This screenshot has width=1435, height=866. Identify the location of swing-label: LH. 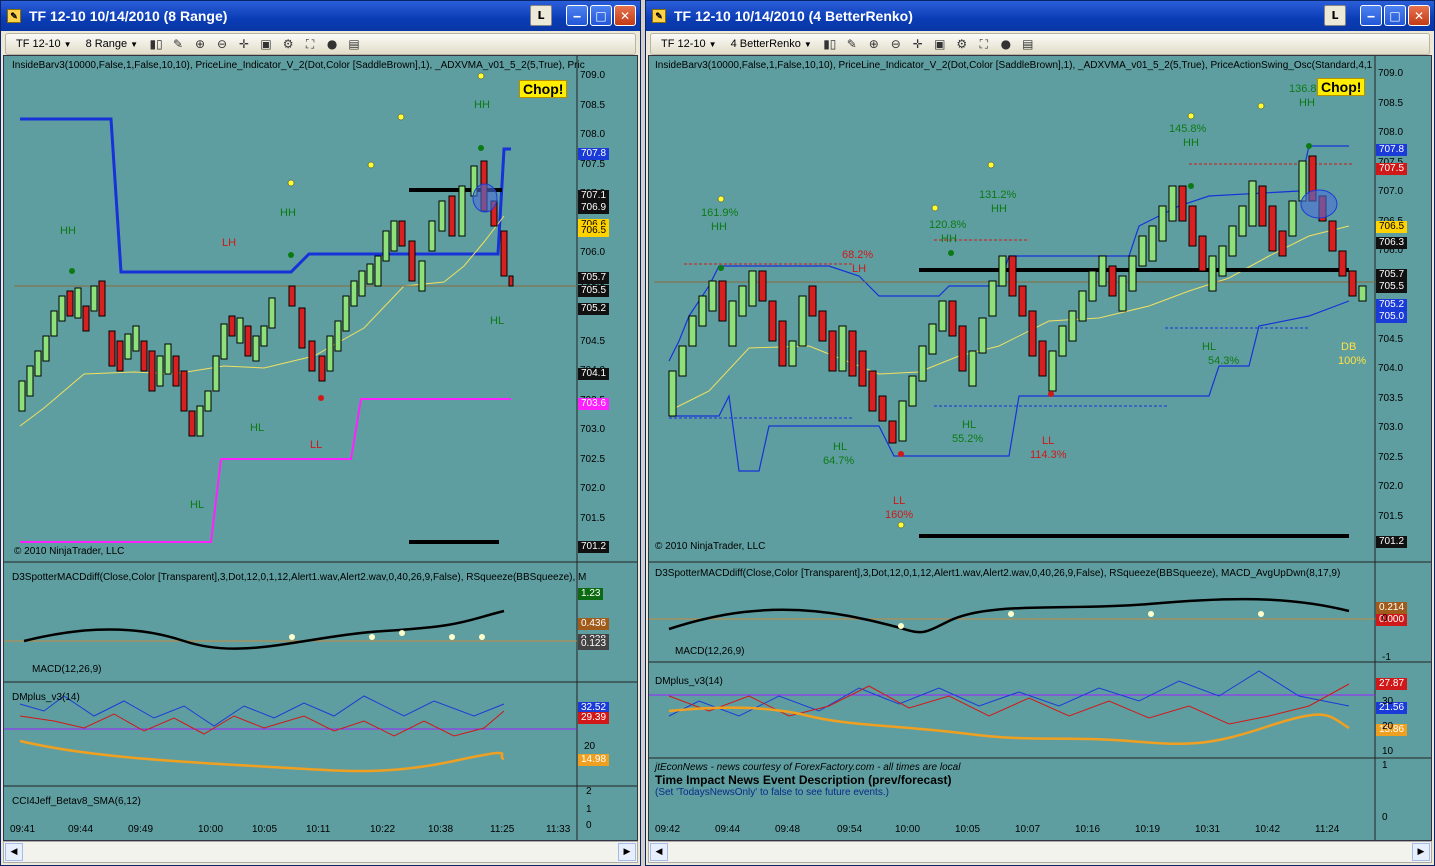
(859, 269).